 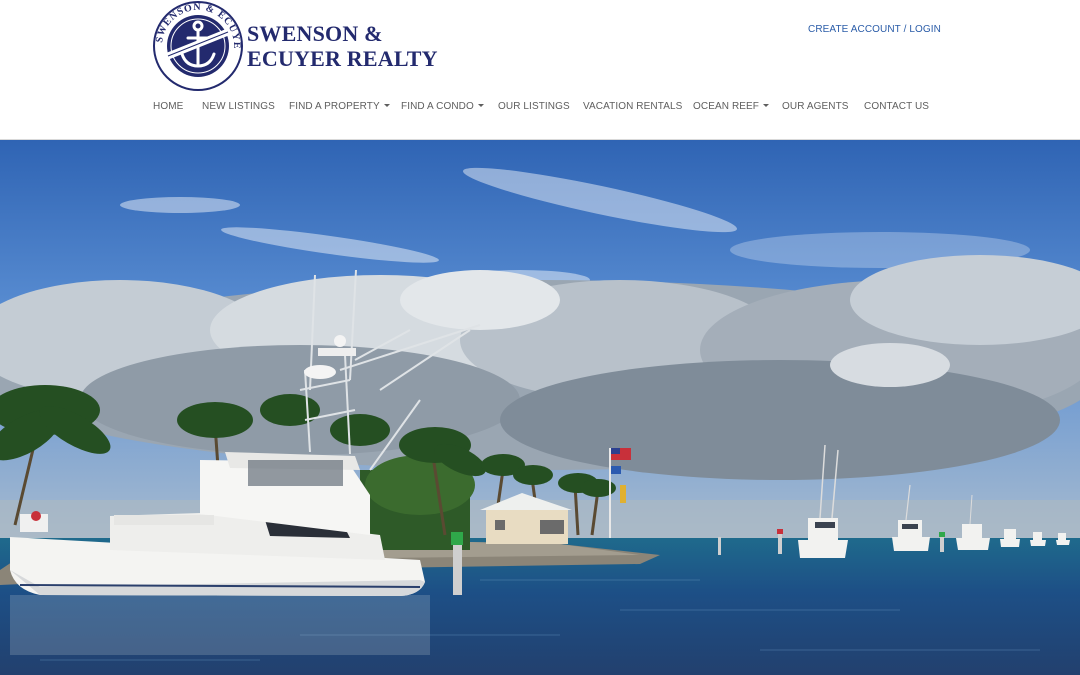 What do you see at coordinates (437, 106) in the screenshot?
I see `nav-item-label: FIND A CONDO` at bounding box center [437, 106].